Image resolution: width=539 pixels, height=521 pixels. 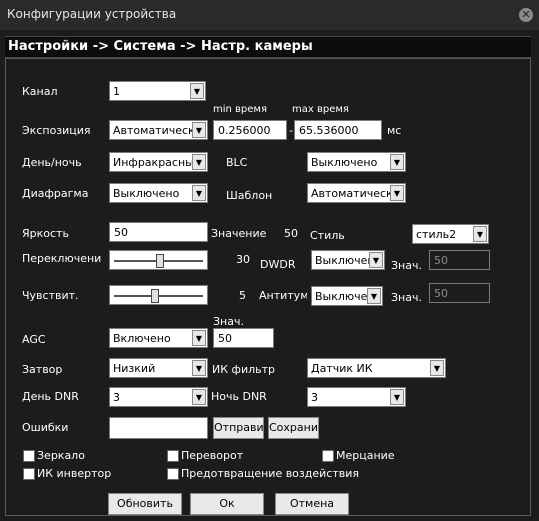 I want to click on style-value: стиль2, so click(x=436, y=234).